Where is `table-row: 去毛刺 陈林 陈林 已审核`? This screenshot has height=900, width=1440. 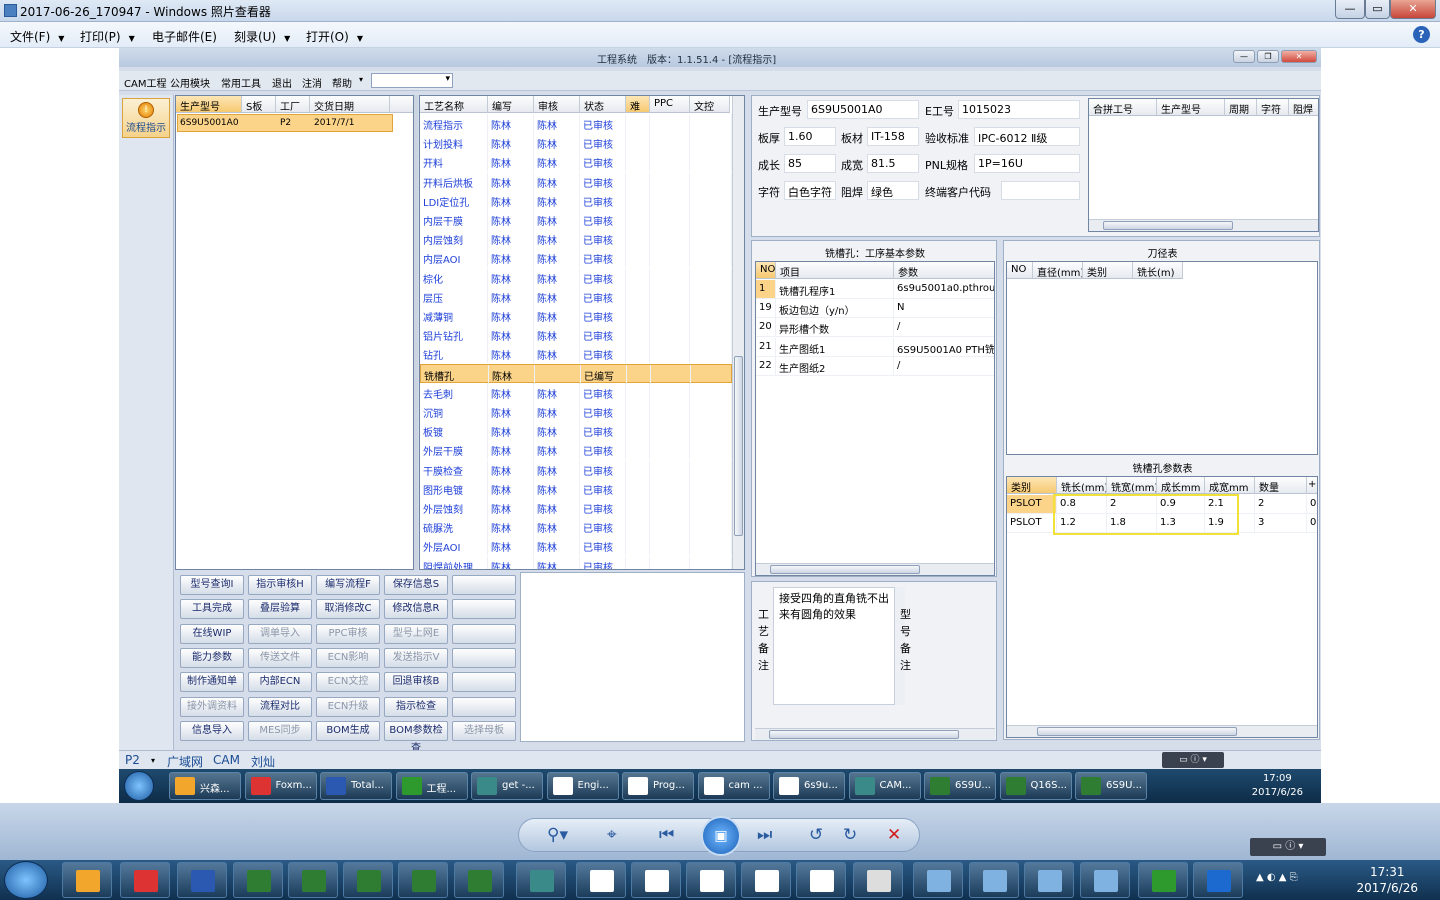
table-row: 去毛刺 陈林 陈林 已审核 is located at coordinates (576, 392).